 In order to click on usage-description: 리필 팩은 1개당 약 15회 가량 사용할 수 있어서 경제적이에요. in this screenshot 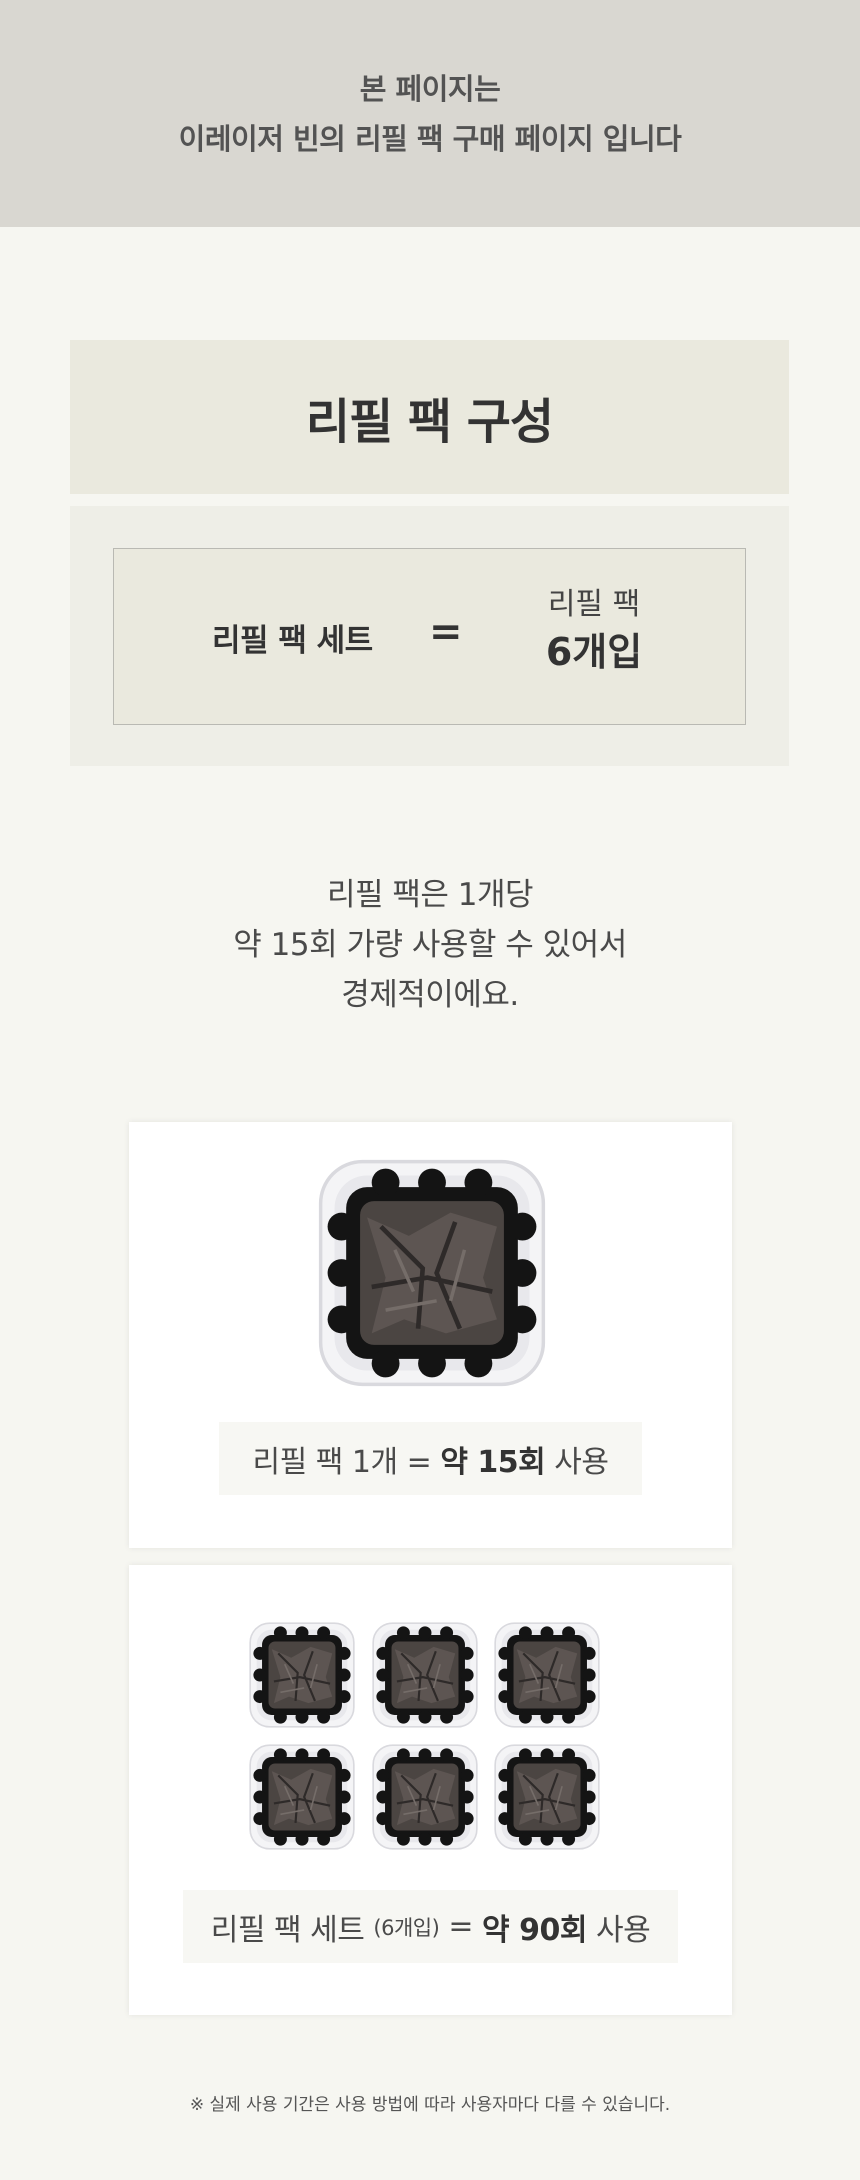, I will do `click(430, 945)`.